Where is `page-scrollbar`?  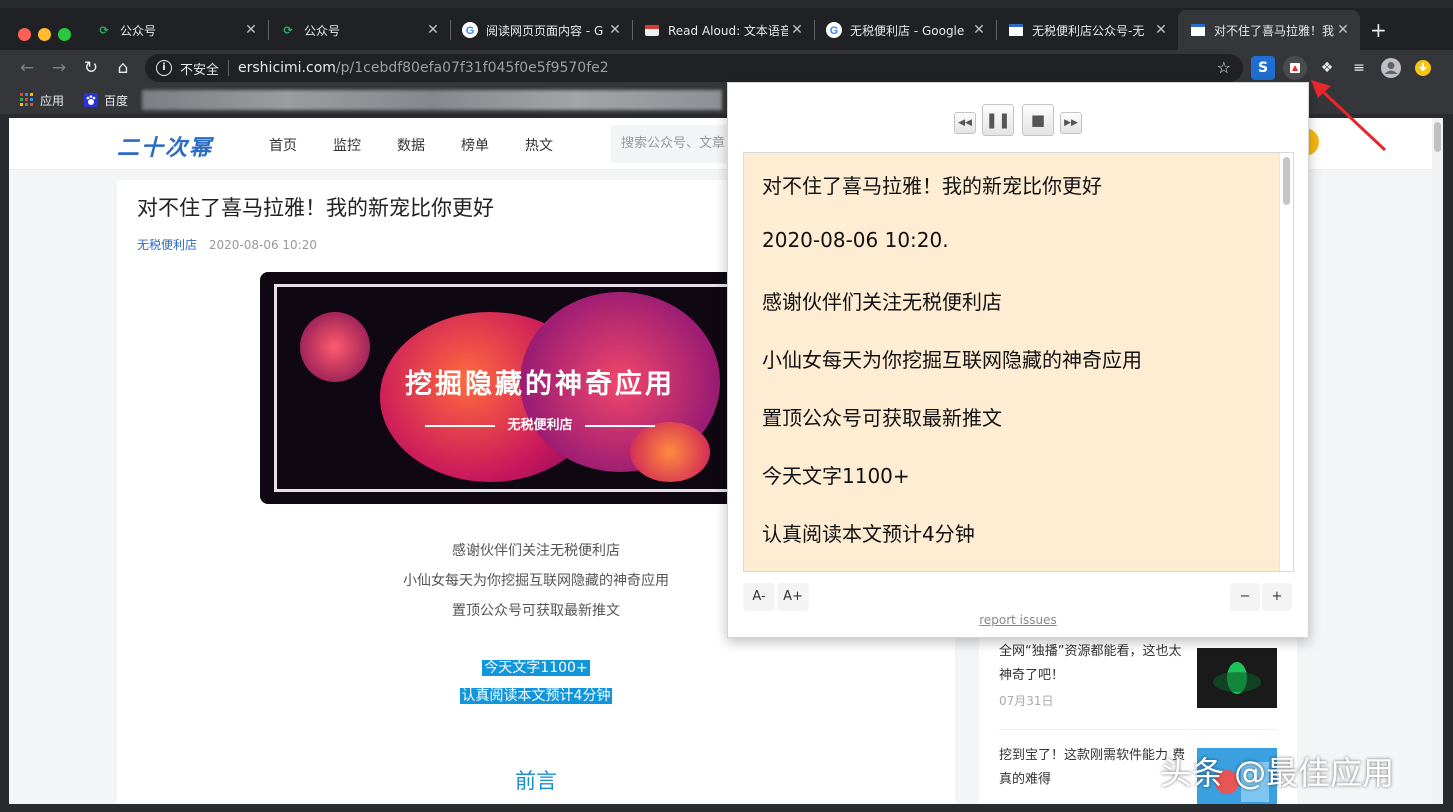 page-scrollbar is located at coordinates (1437, 461).